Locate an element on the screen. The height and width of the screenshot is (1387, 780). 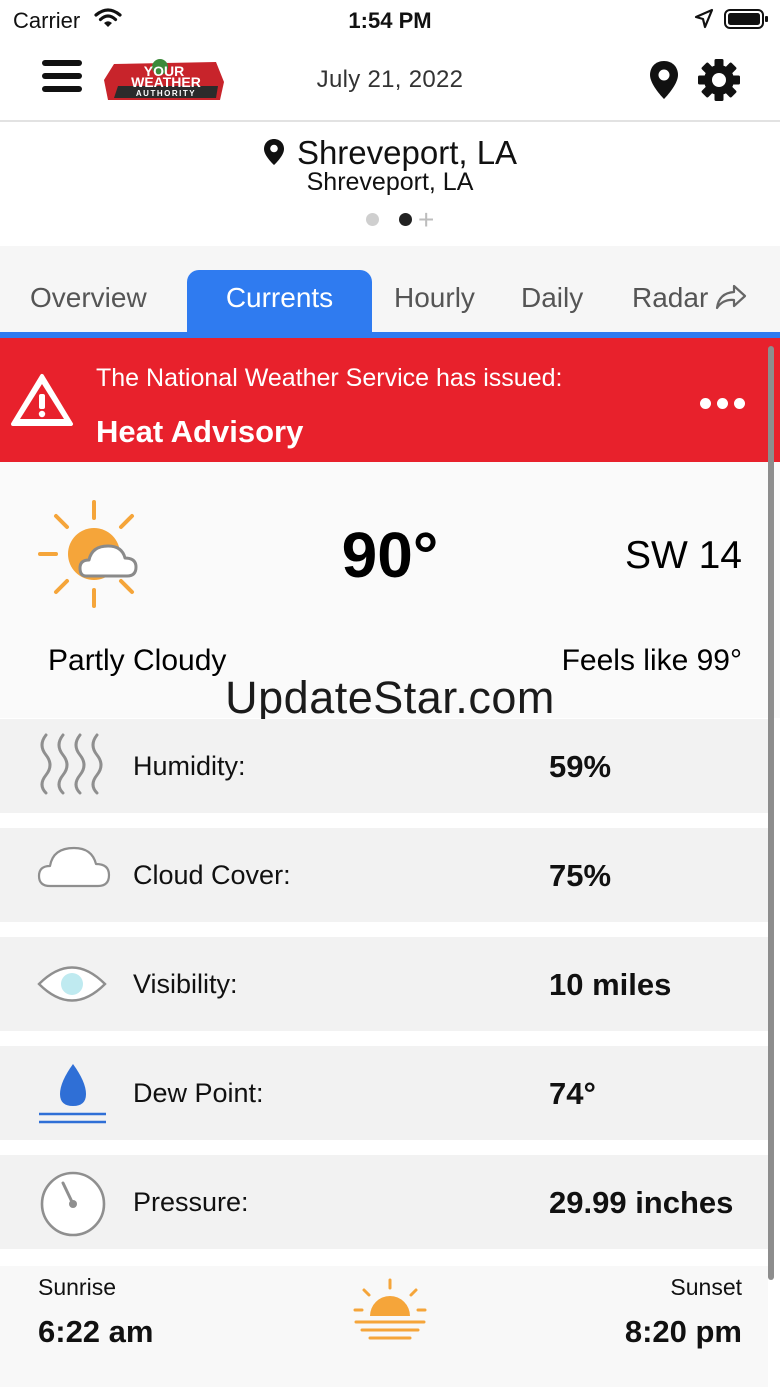
page-indicator: + is located at coordinates (406, 219).